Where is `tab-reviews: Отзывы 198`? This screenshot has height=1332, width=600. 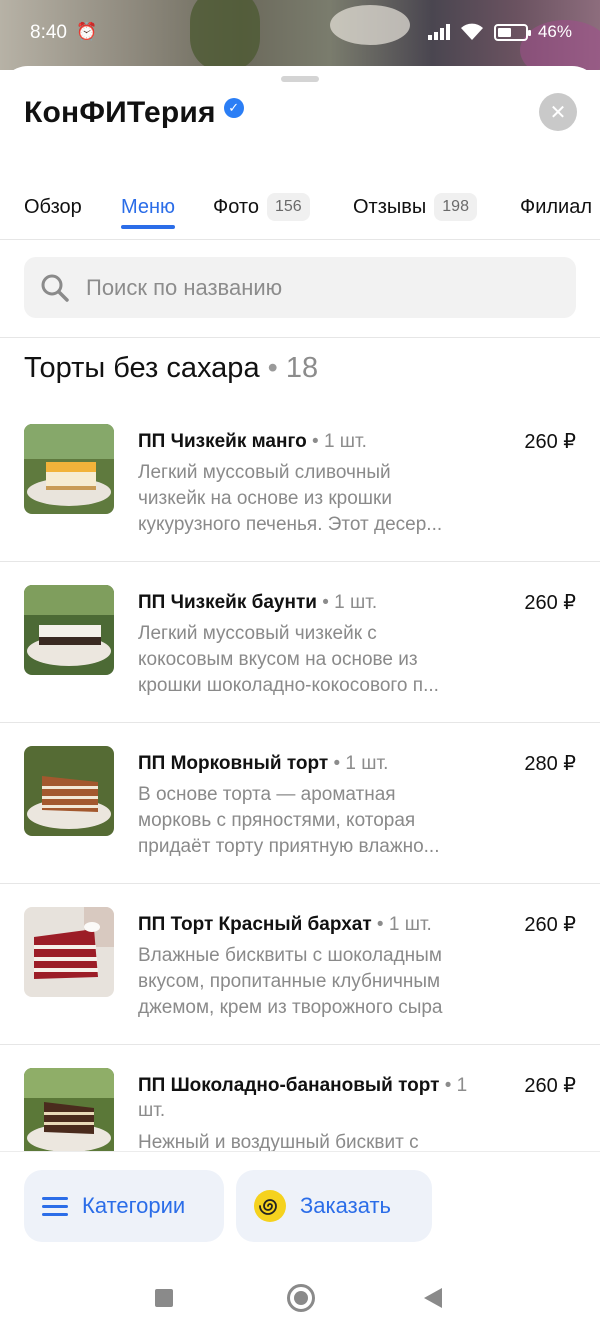 tab-reviews: Отзывы 198 is located at coordinates (415, 207).